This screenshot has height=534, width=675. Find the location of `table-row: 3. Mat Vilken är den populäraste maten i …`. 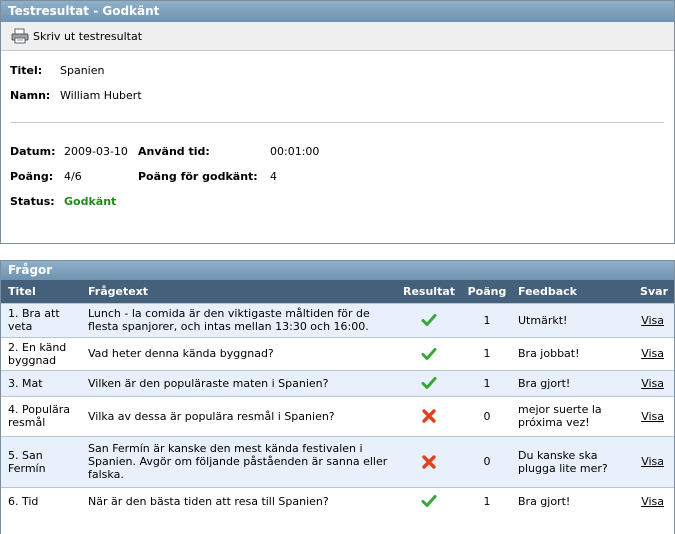

table-row: 3. Mat Vilken är den populäraste maten i … is located at coordinates (337, 382).